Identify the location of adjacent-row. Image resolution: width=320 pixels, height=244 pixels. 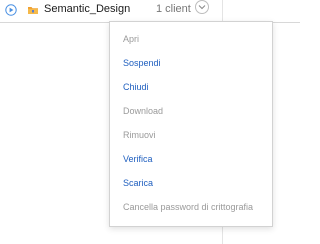
(271, 11).